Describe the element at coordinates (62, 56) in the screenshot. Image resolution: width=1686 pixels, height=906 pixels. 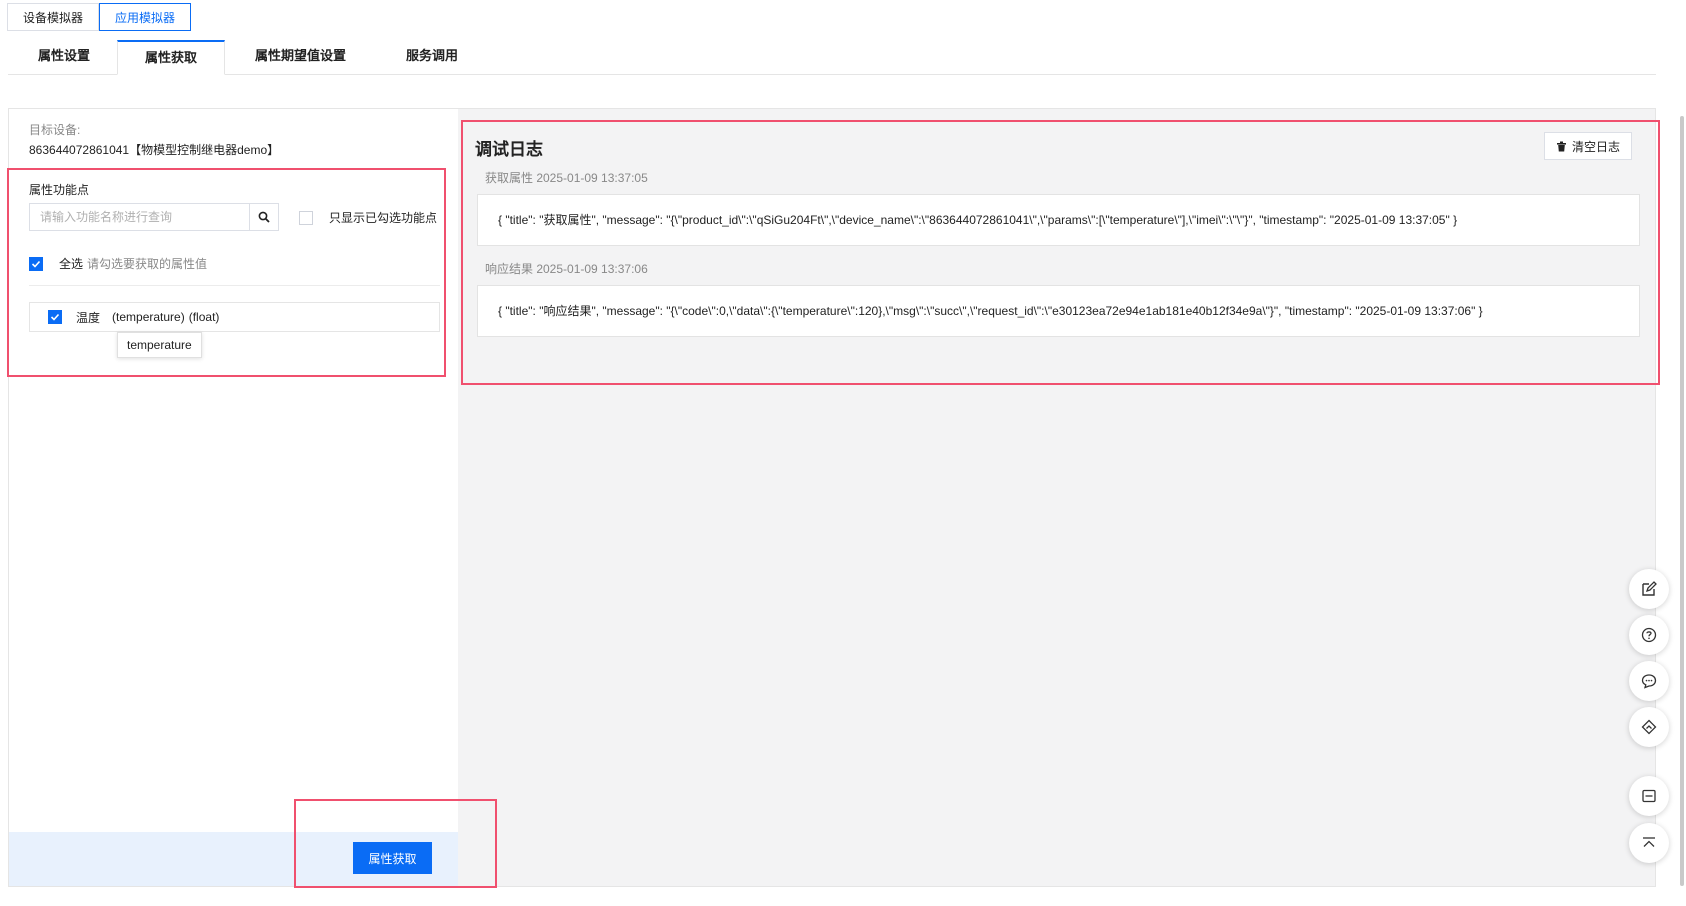
I see `tab-property-set: 属性设置` at that location.